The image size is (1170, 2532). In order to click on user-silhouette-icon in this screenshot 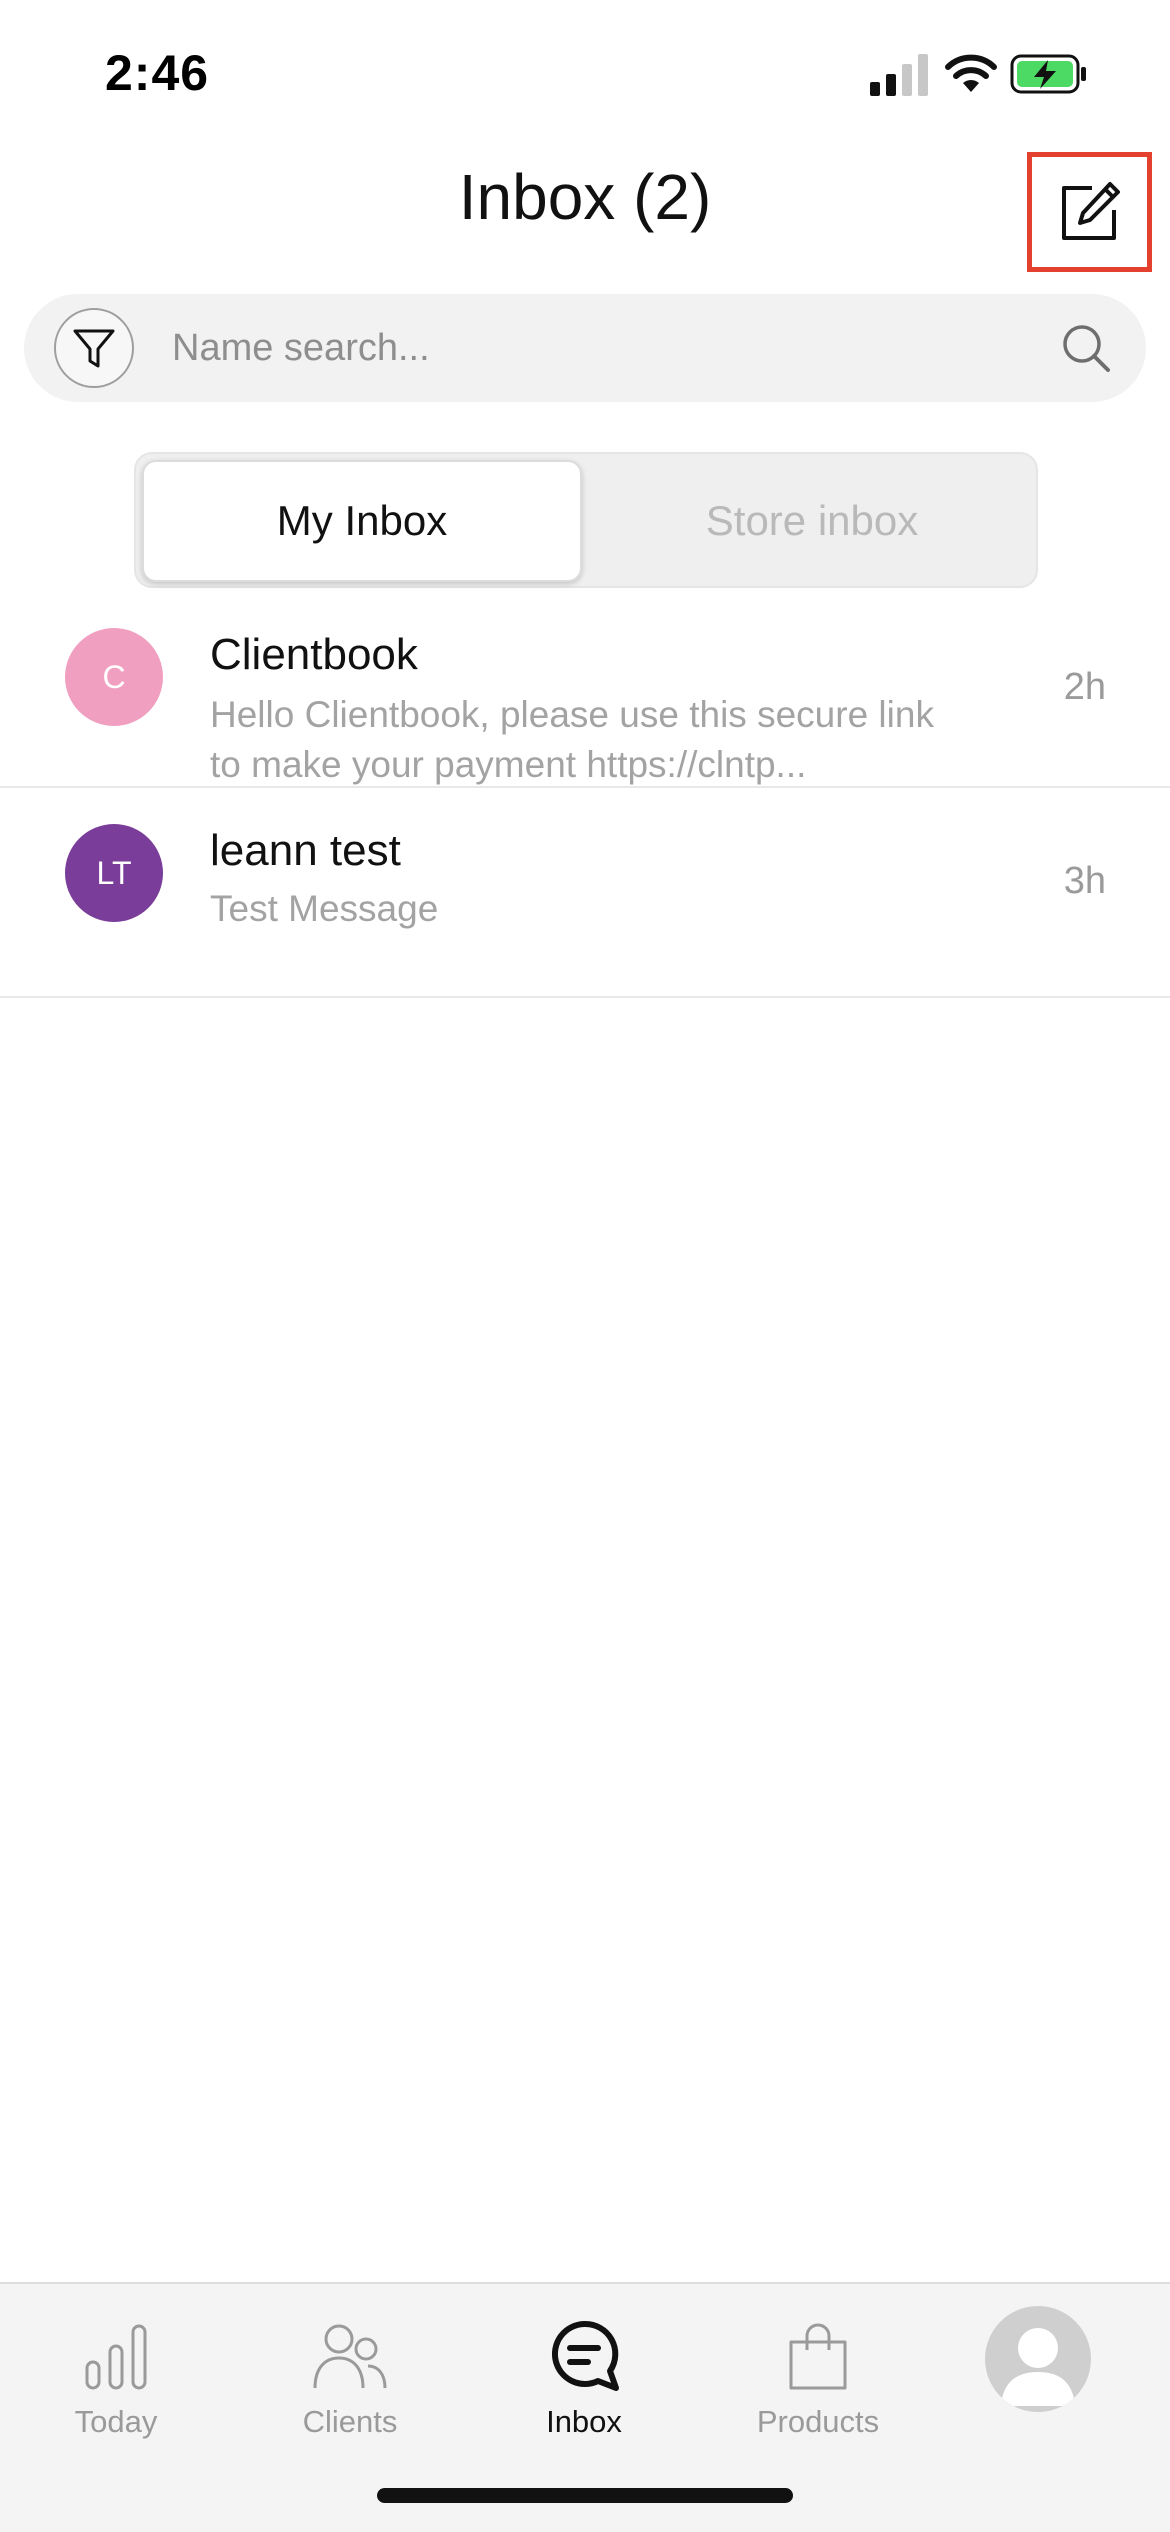, I will do `click(1038, 2367)`.